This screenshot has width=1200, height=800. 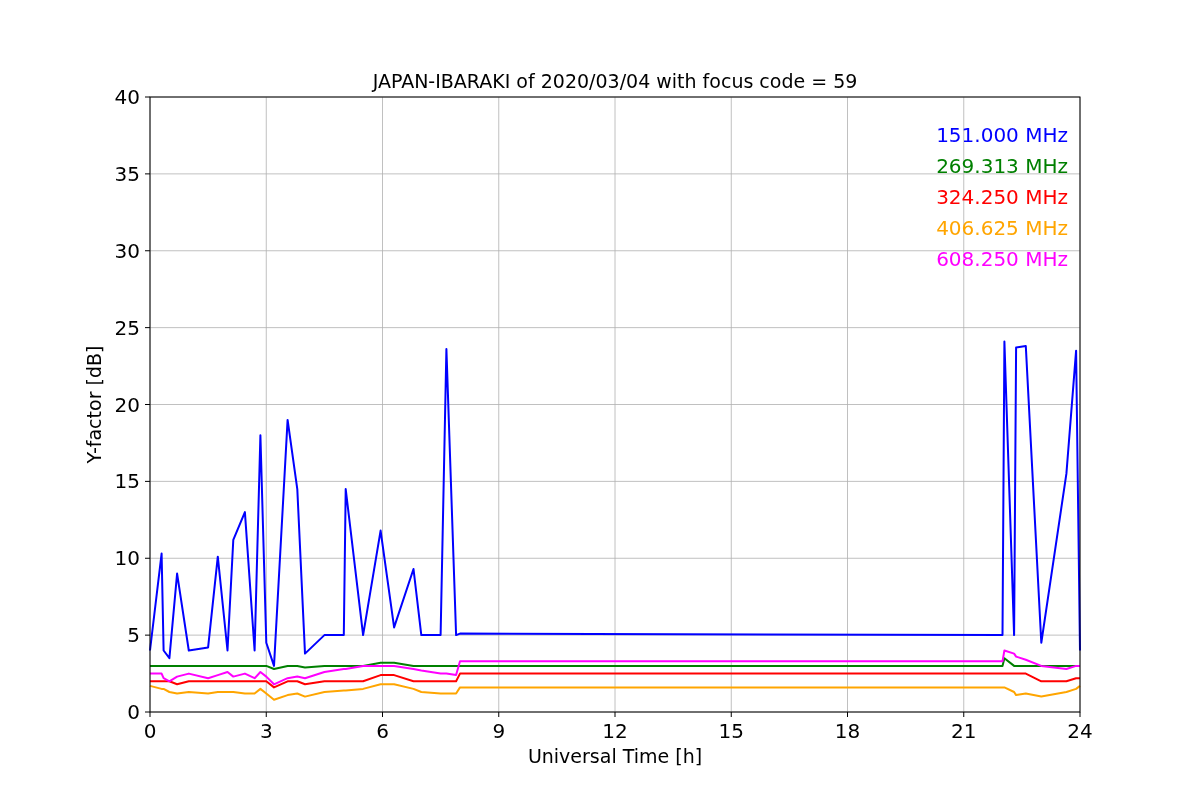 What do you see at coordinates (1002, 228) in the screenshot?
I see `legend-label: 406.625 MHz` at bounding box center [1002, 228].